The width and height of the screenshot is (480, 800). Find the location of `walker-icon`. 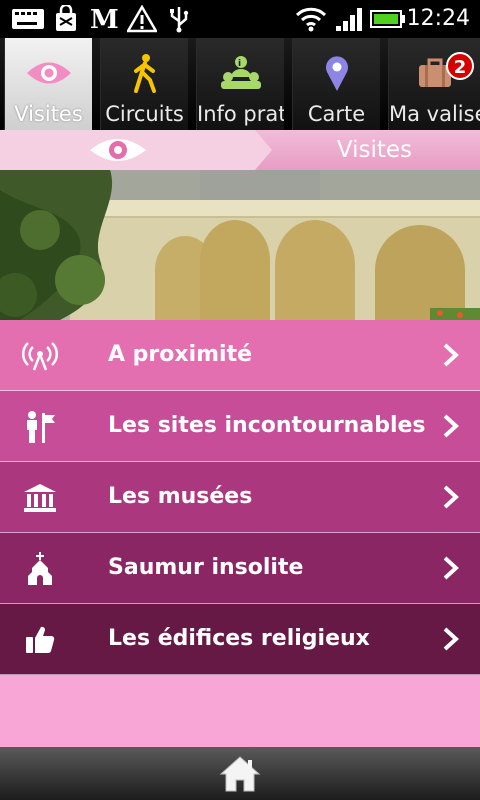

walker-icon is located at coordinates (144, 73).